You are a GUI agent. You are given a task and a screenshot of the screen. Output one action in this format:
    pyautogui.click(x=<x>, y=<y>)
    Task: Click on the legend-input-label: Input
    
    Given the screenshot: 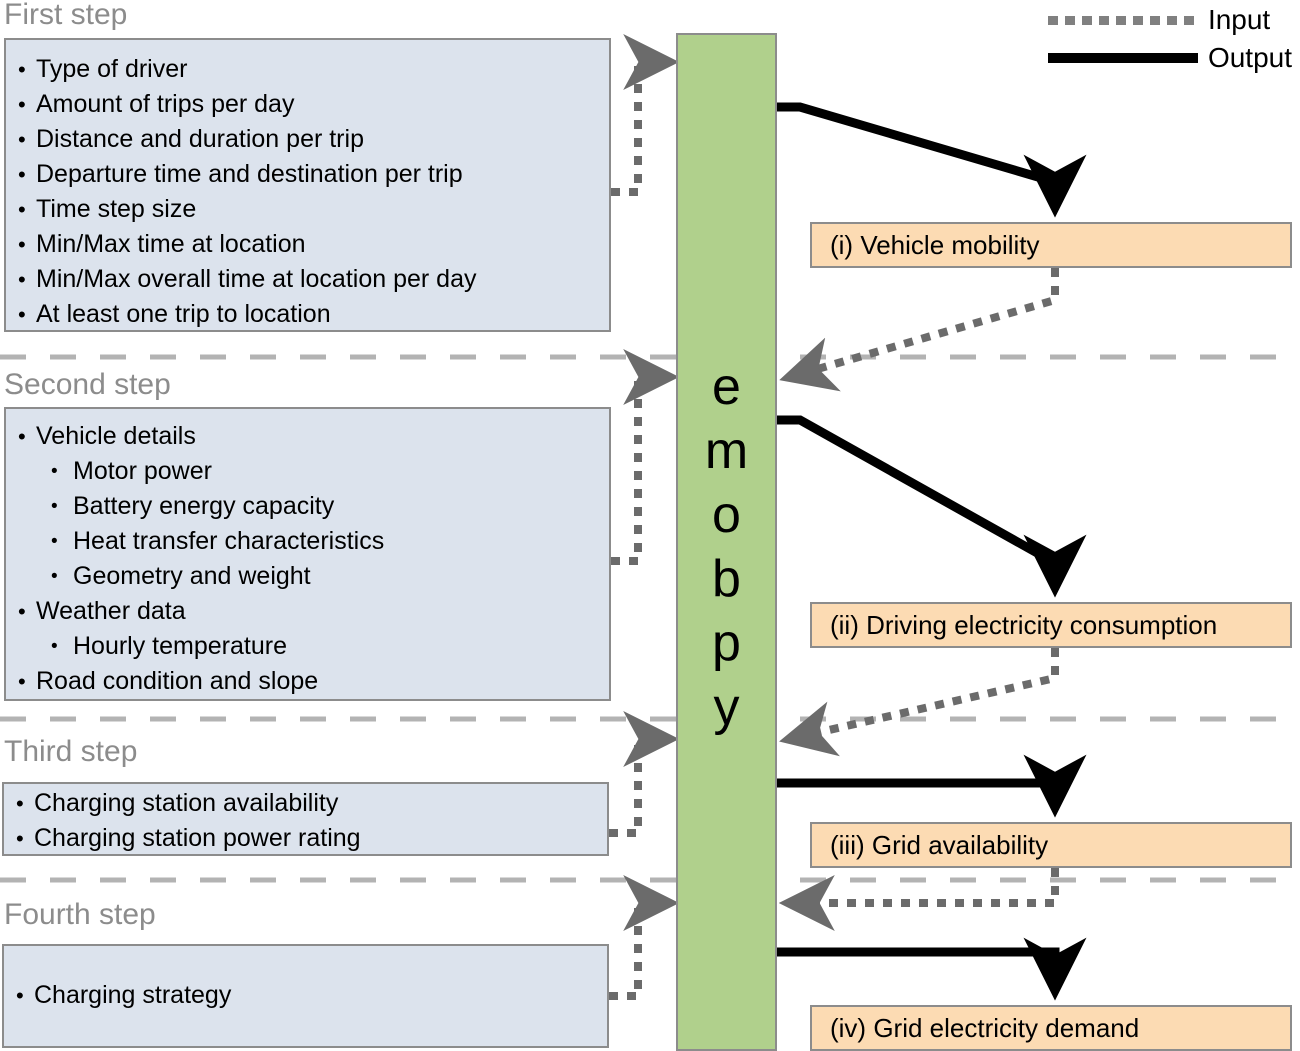 What is the action you would take?
    pyautogui.click(x=1239, y=19)
    